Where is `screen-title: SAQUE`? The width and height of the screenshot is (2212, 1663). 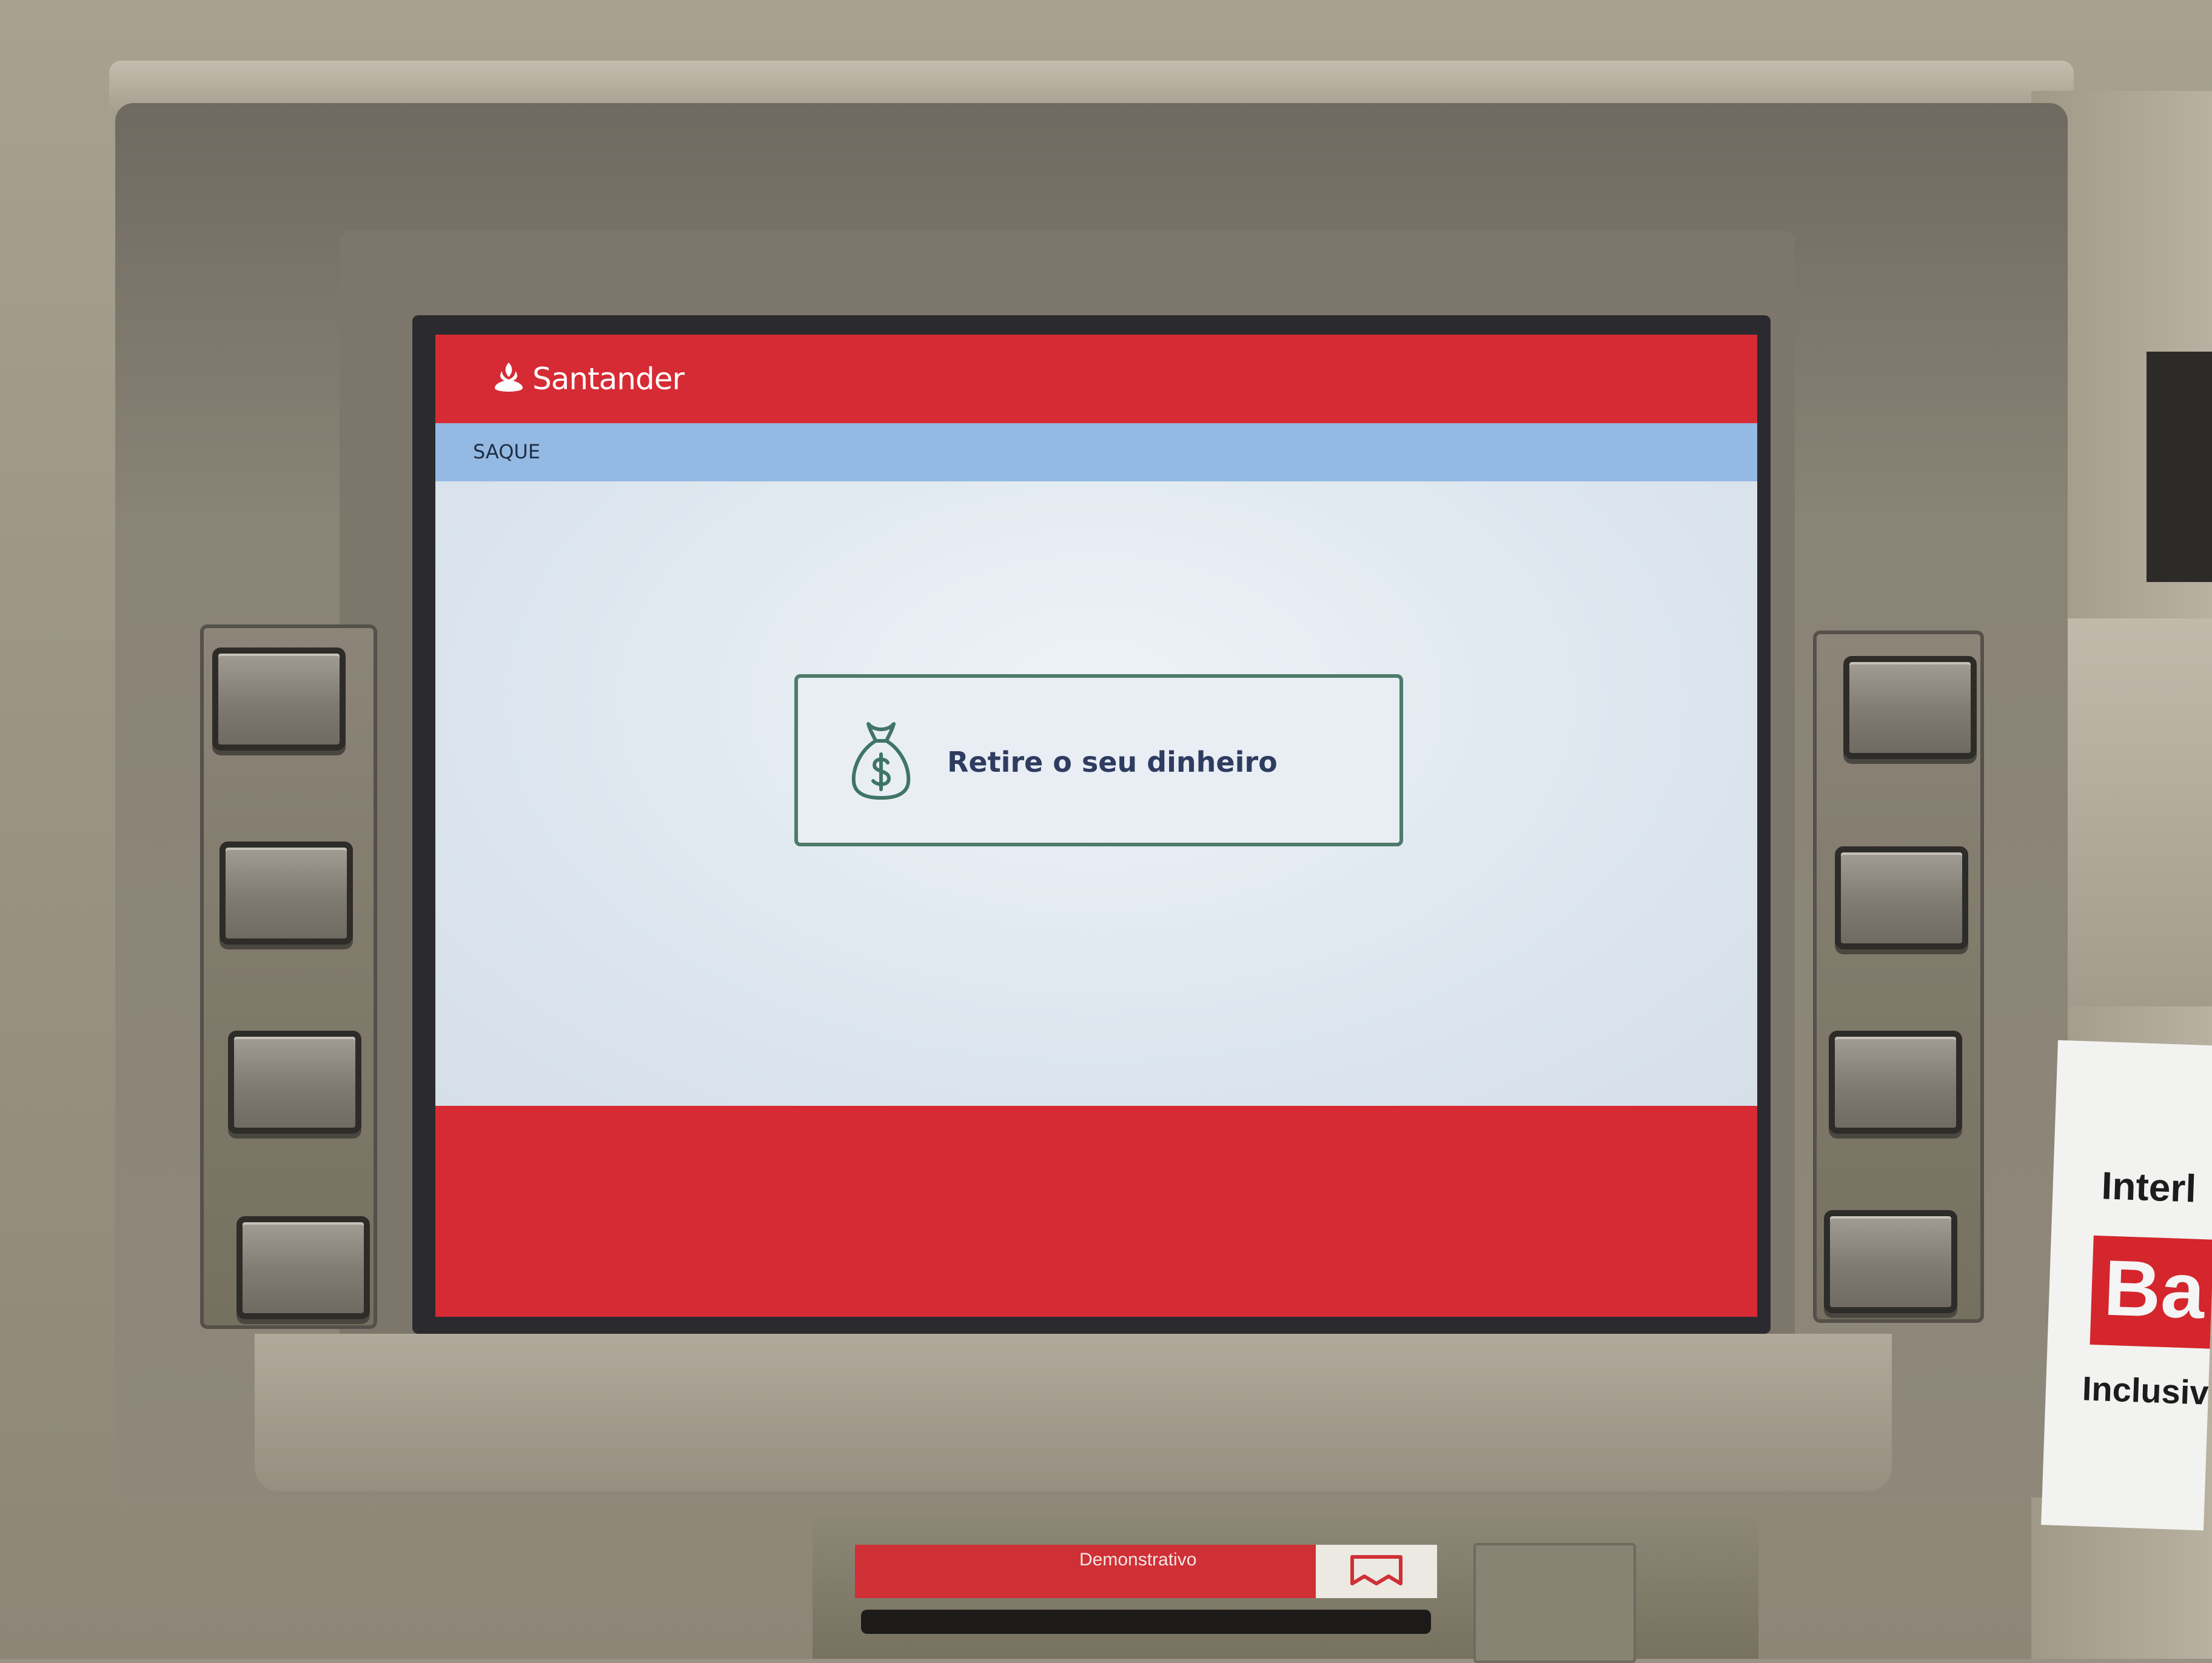 screen-title: SAQUE is located at coordinates (507, 452).